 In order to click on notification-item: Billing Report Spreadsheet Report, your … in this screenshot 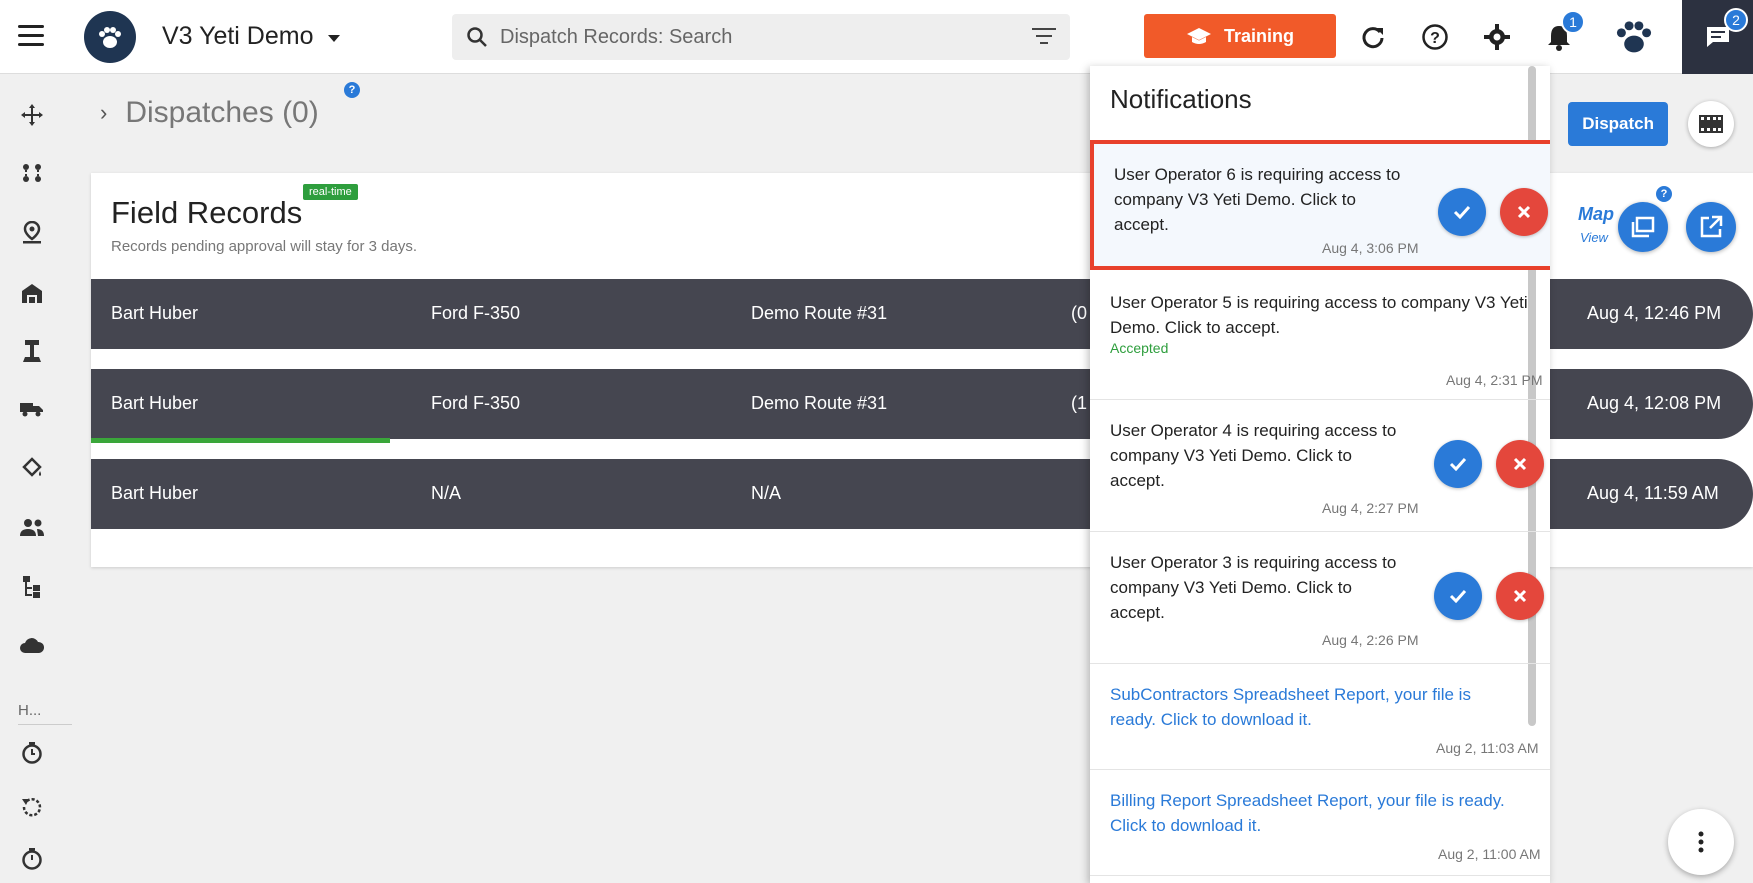, I will do `click(1320, 823)`.